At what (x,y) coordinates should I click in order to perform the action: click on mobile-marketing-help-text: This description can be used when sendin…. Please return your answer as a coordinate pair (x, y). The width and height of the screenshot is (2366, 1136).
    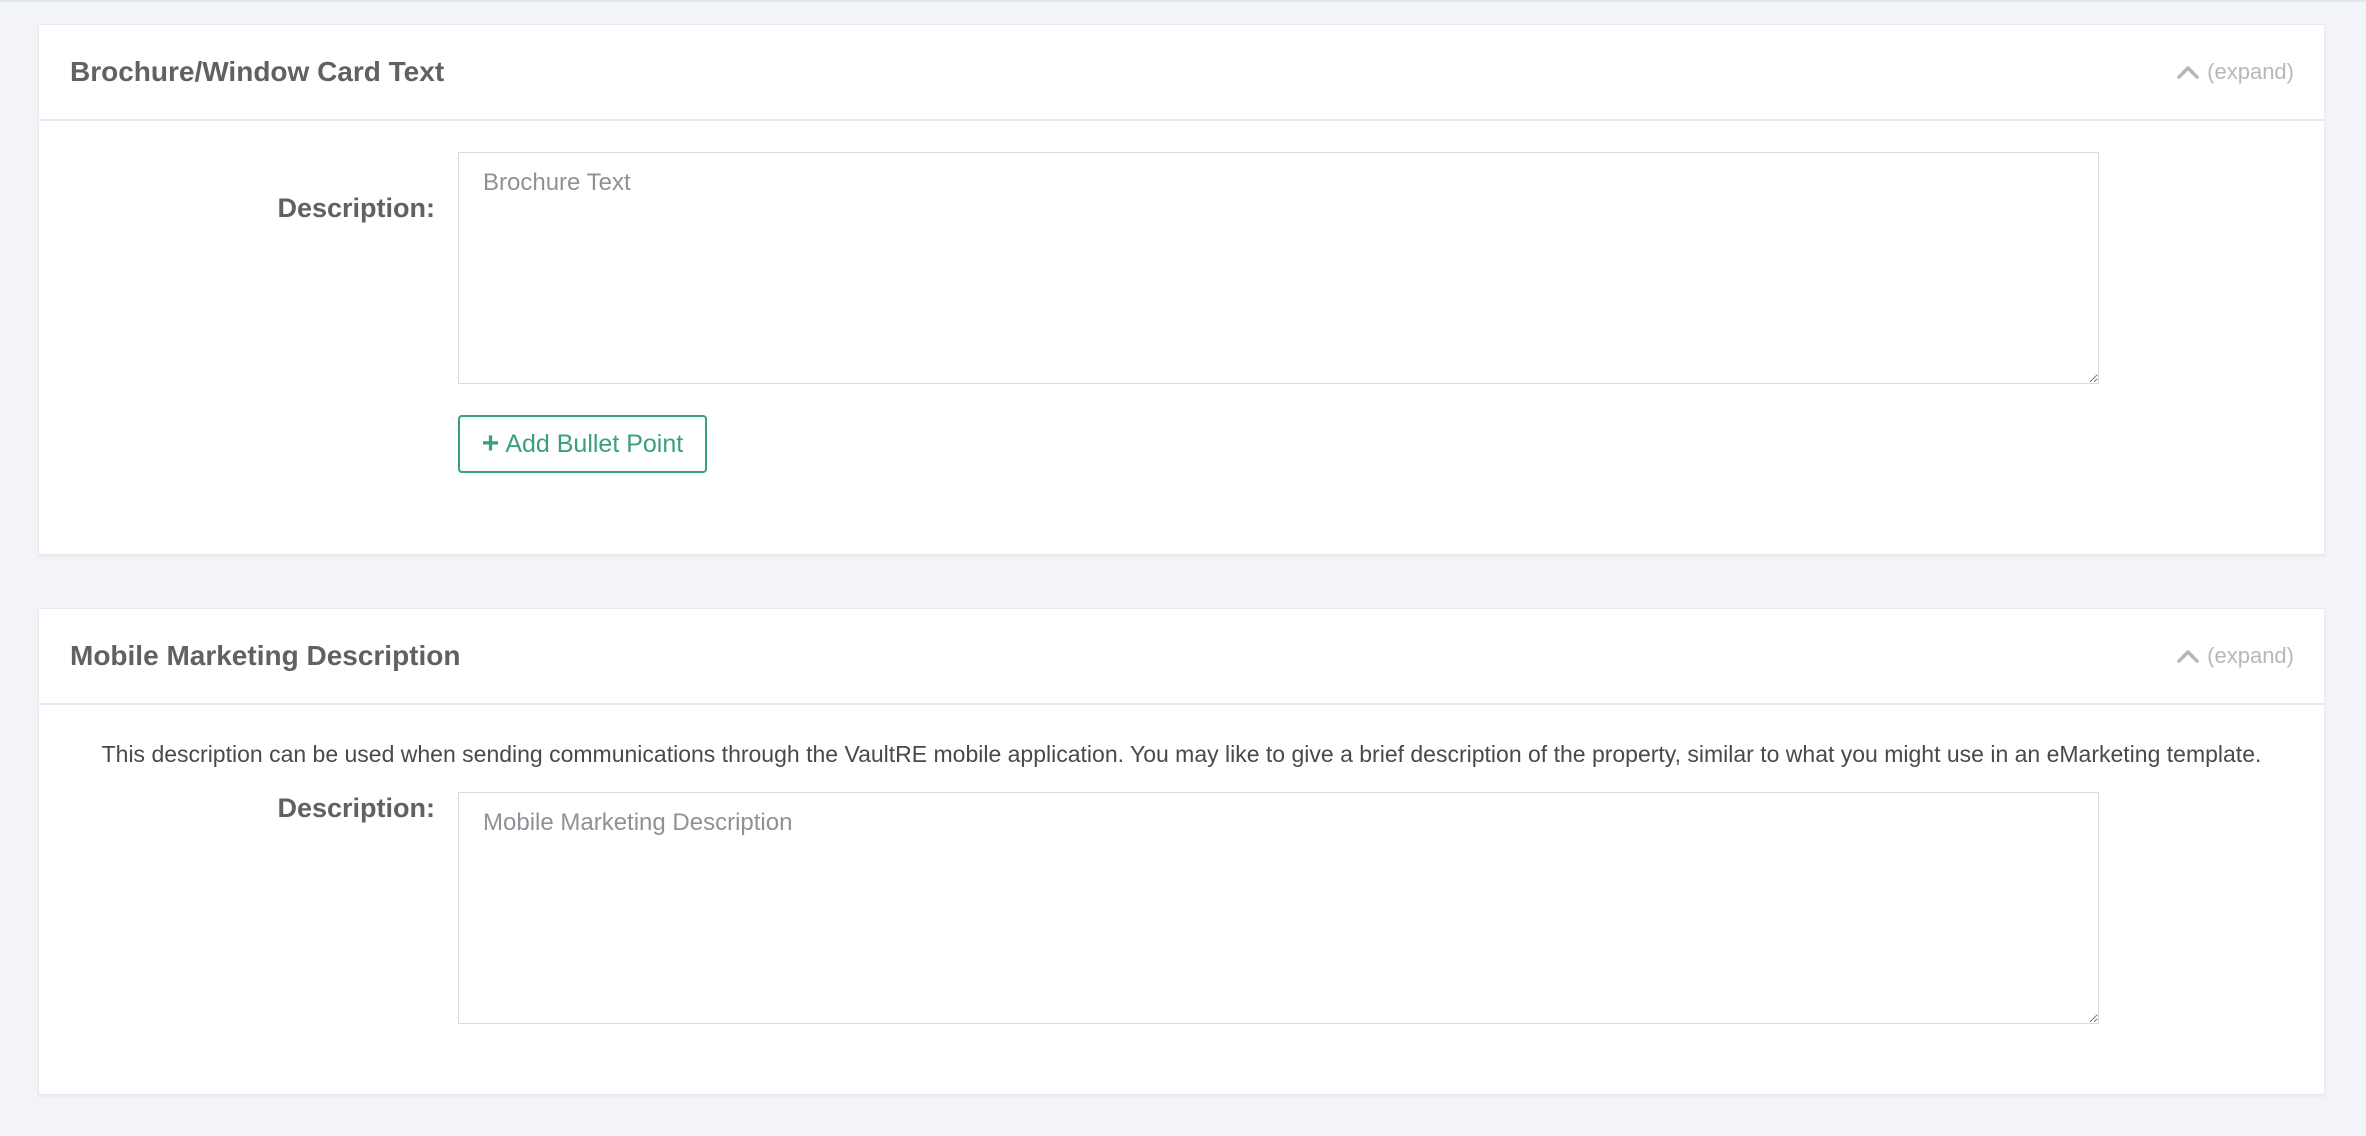
    Looking at the image, I should click on (1181, 754).